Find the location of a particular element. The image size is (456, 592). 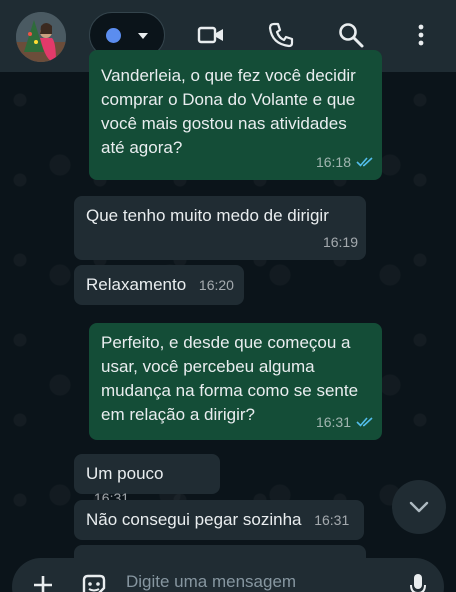

status-dot is located at coordinates (113, 35).